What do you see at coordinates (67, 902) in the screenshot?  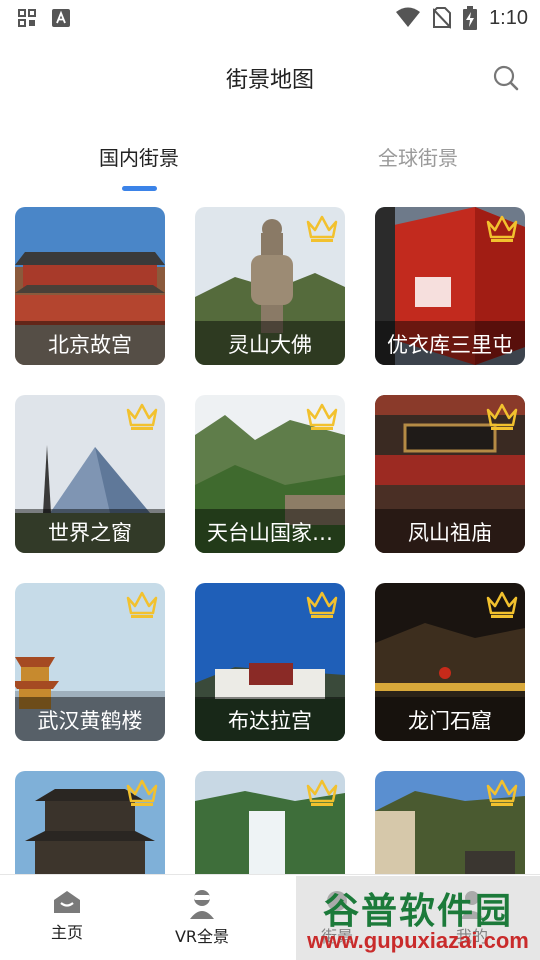 I see `home-icon` at bounding box center [67, 902].